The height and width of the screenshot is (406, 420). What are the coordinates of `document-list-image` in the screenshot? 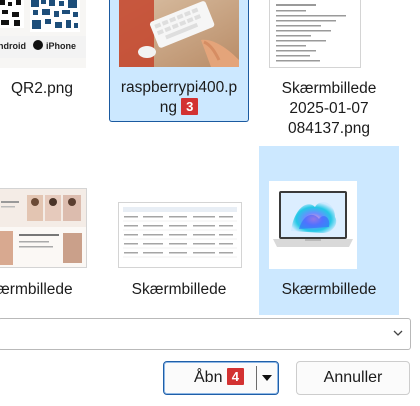 It's located at (315, 33).